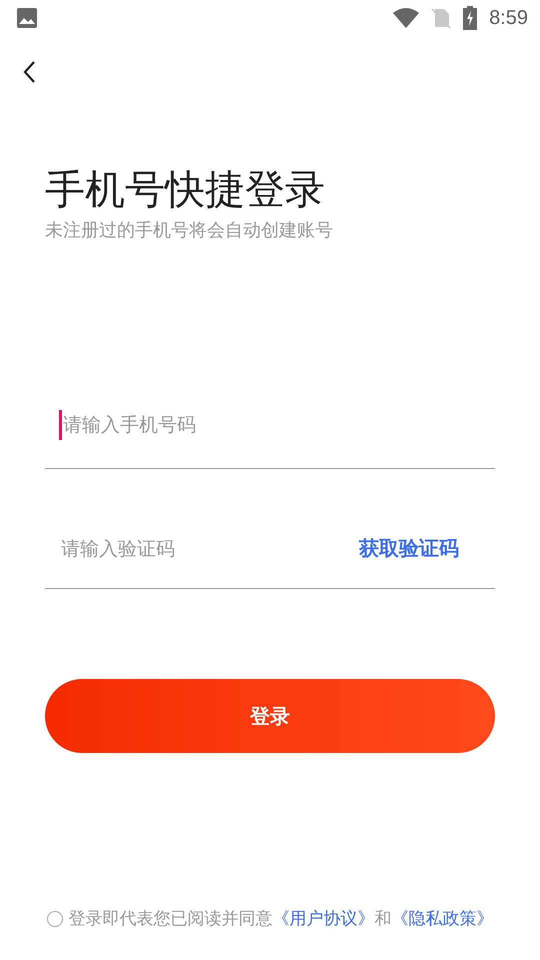 This screenshot has height=960, width=540. I want to click on login-button: 登录, so click(270, 716).